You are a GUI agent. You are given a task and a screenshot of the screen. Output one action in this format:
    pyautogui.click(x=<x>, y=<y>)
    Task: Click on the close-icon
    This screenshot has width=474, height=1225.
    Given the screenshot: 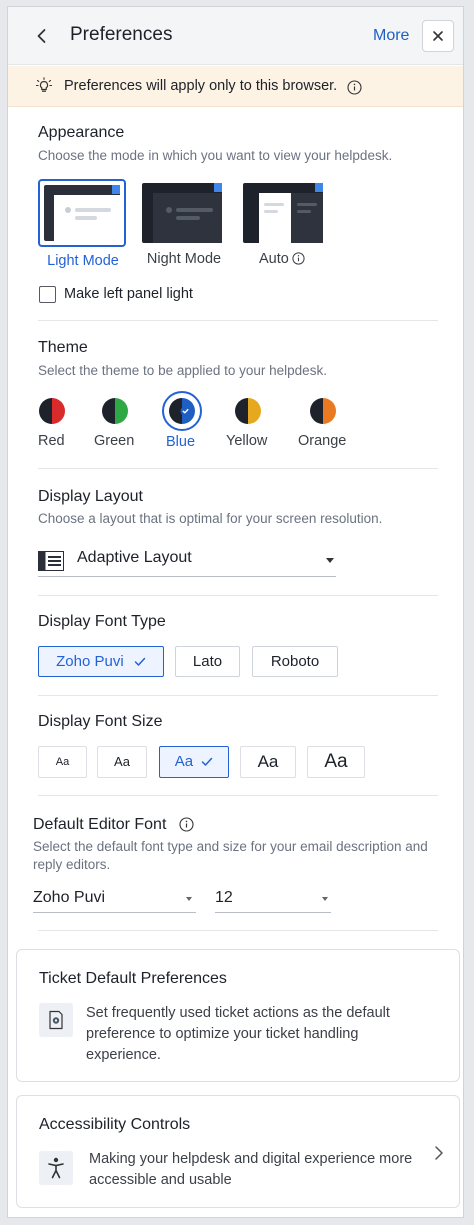 What is the action you would take?
    pyautogui.click(x=438, y=36)
    